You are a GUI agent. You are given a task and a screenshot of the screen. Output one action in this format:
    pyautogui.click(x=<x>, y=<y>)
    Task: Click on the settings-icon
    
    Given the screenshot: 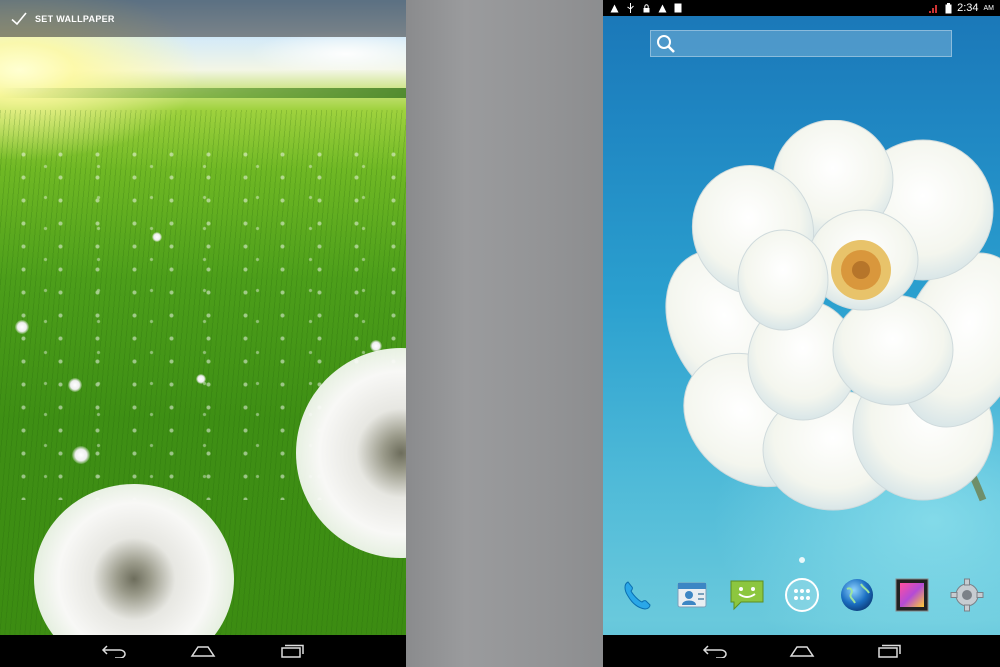 What is the action you would take?
    pyautogui.click(x=967, y=595)
    